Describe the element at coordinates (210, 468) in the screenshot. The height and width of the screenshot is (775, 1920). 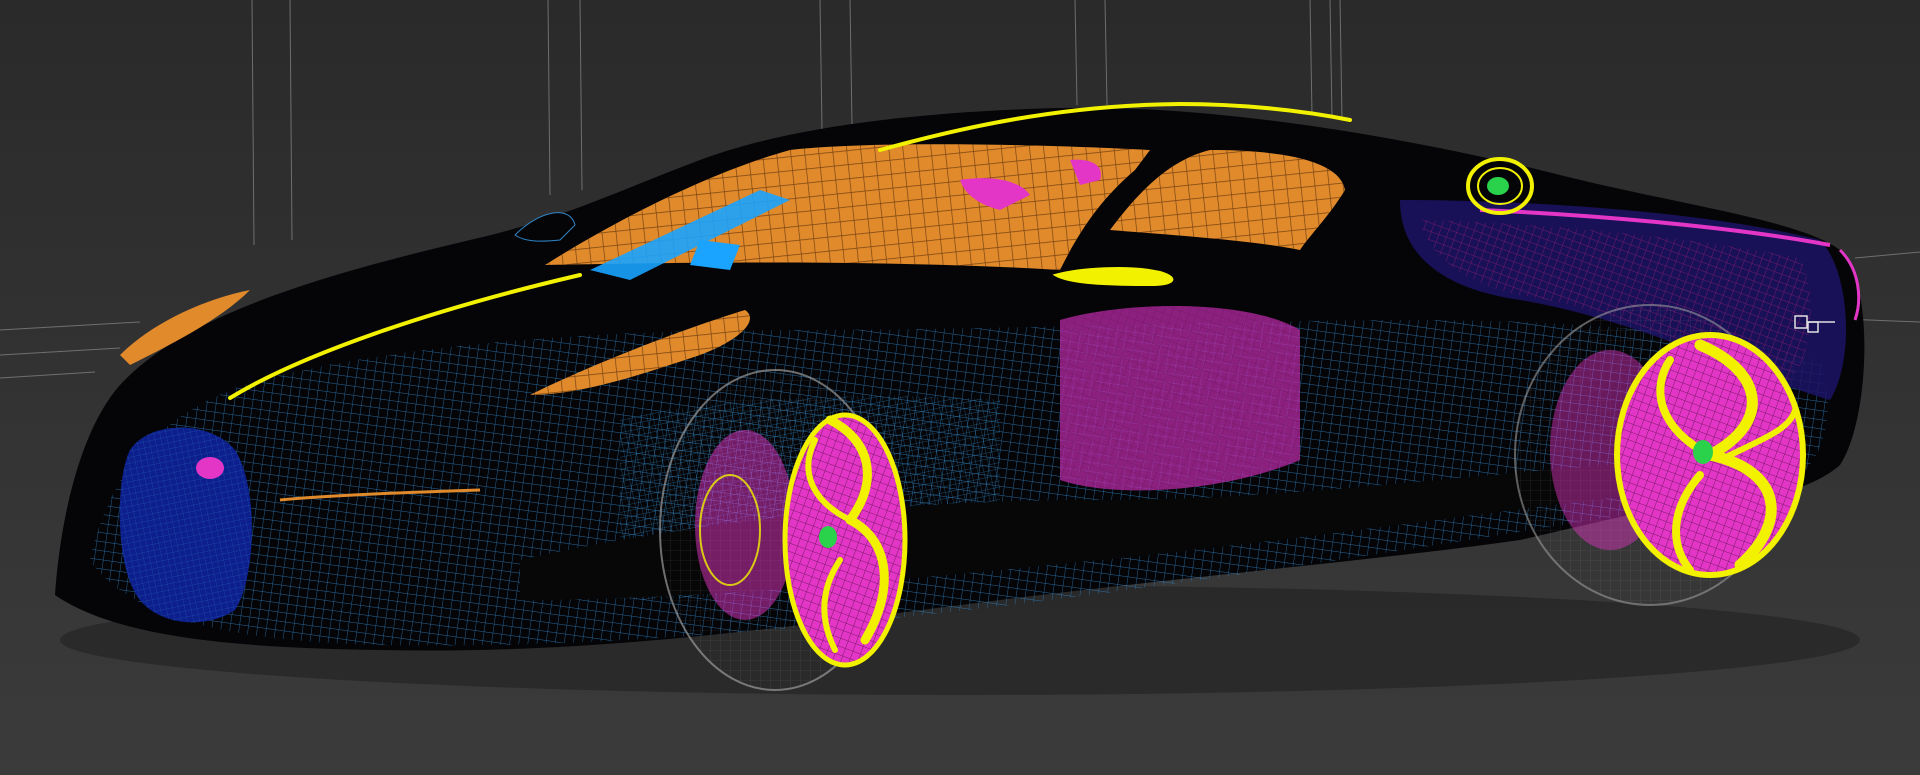
I see `badge-icon` at that location.